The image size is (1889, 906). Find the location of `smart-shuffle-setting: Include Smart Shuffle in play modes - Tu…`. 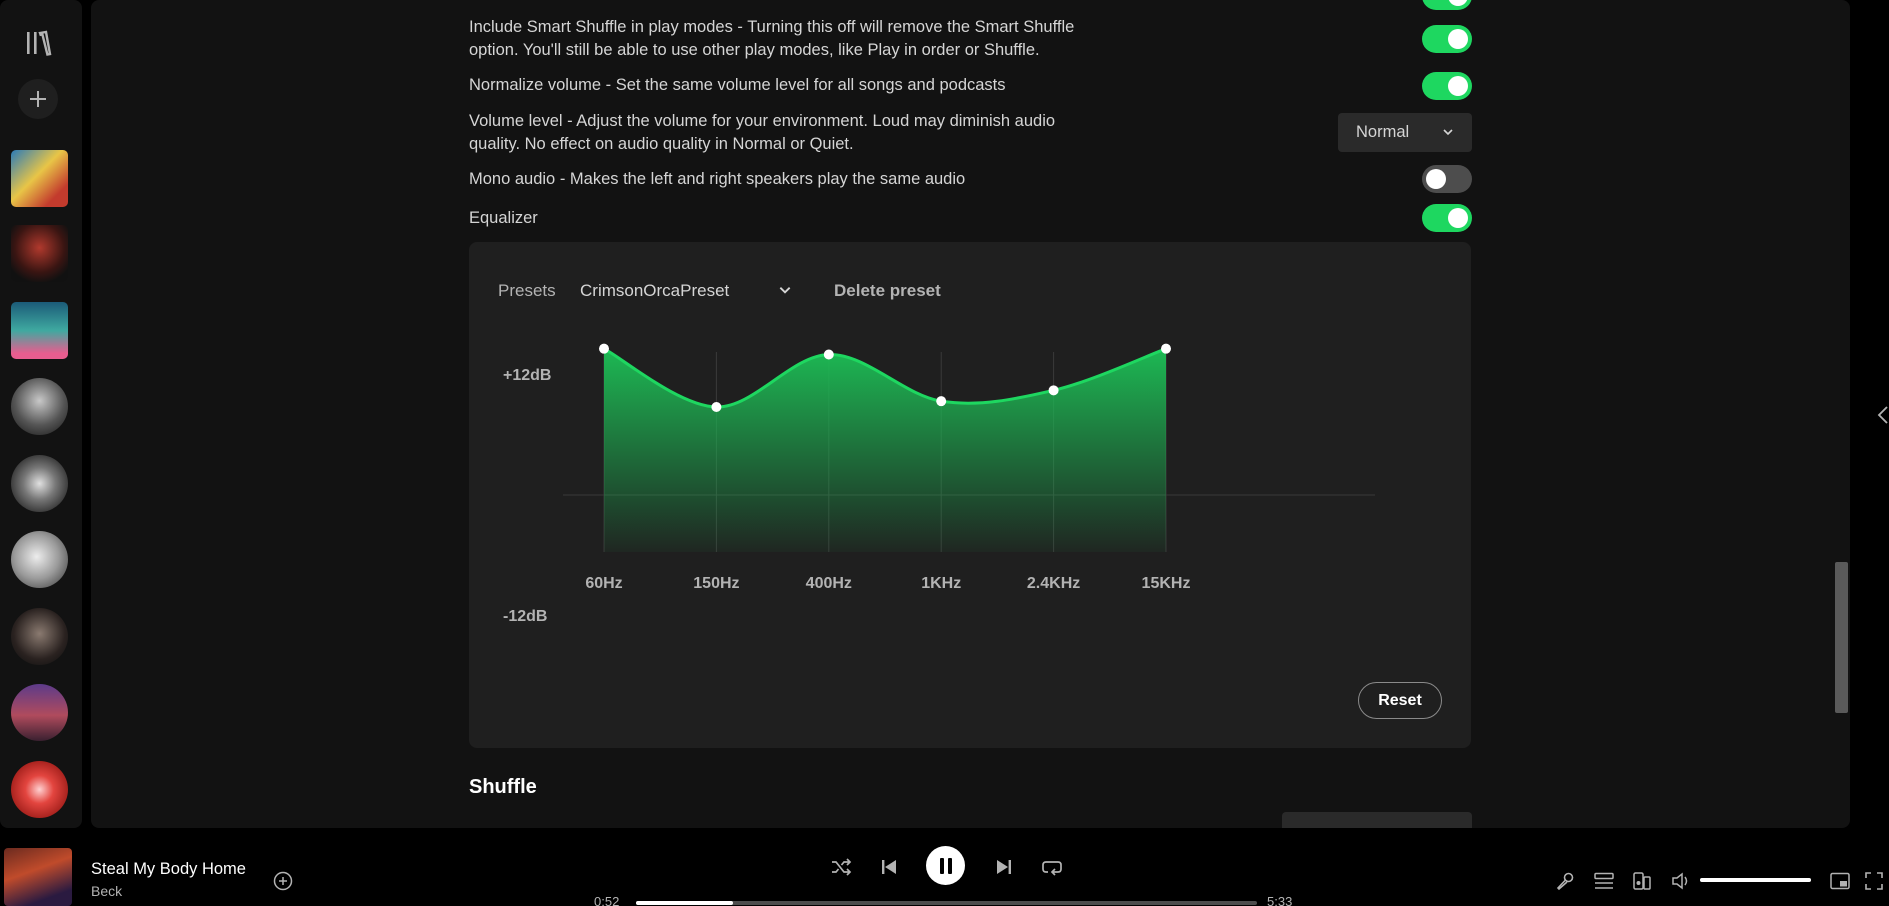

smart-shuffle-setting: Include Smart Shuffle in play modes - Tu… is located at coordinates (969, 39).